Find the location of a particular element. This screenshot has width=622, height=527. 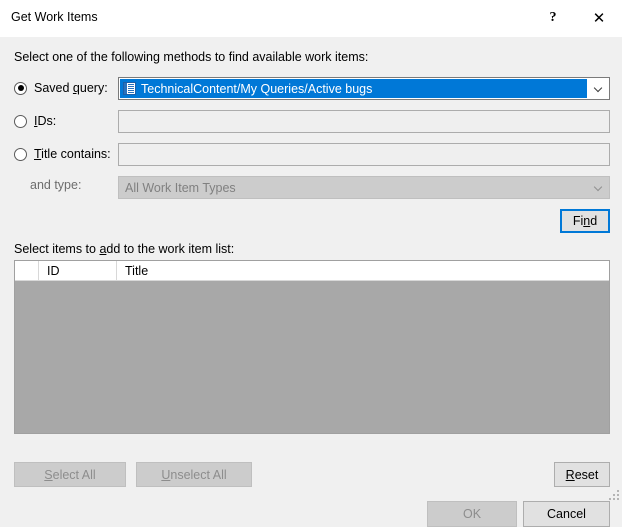

unselect-all-button: Unselect All is located at coordinates (194, 474).